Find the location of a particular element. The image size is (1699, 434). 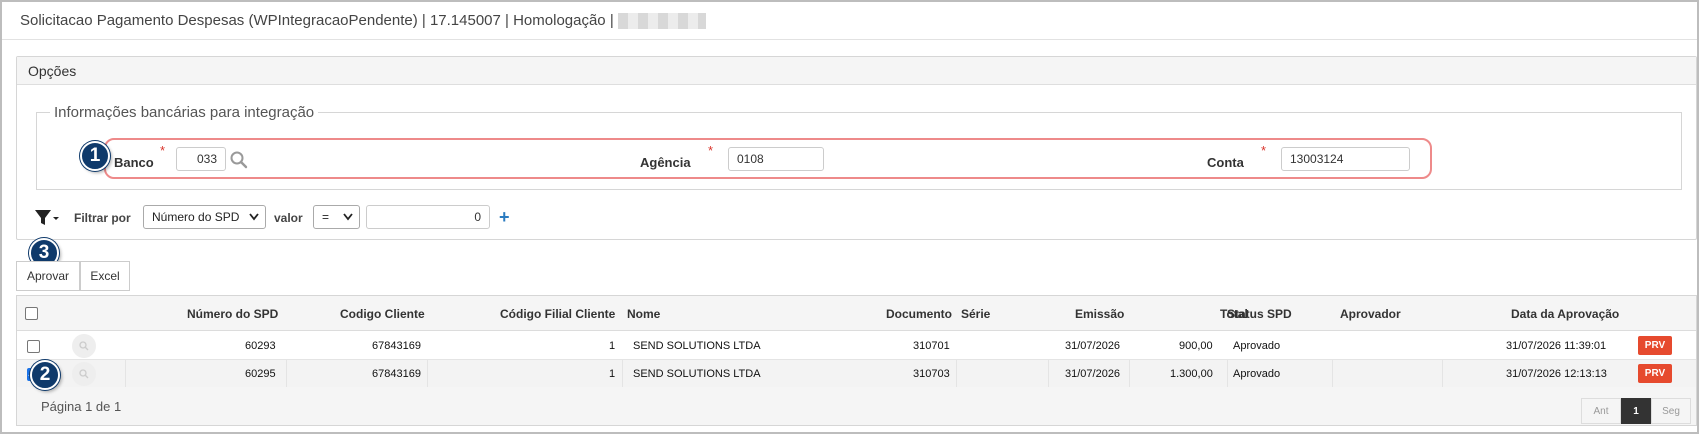

cell-numero-spd: 60293 is located at coordinates (260, 346).